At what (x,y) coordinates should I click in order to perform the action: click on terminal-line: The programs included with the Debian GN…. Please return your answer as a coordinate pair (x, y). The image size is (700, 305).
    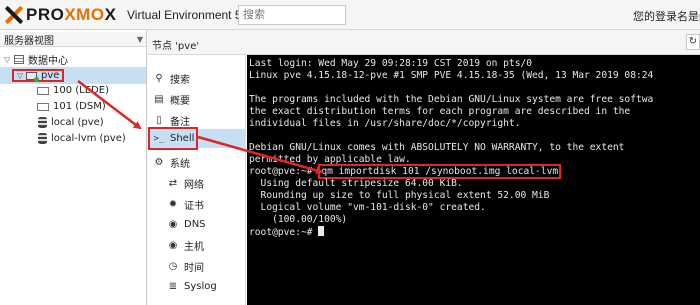
    Looking at the image, I should click on (451, 99).